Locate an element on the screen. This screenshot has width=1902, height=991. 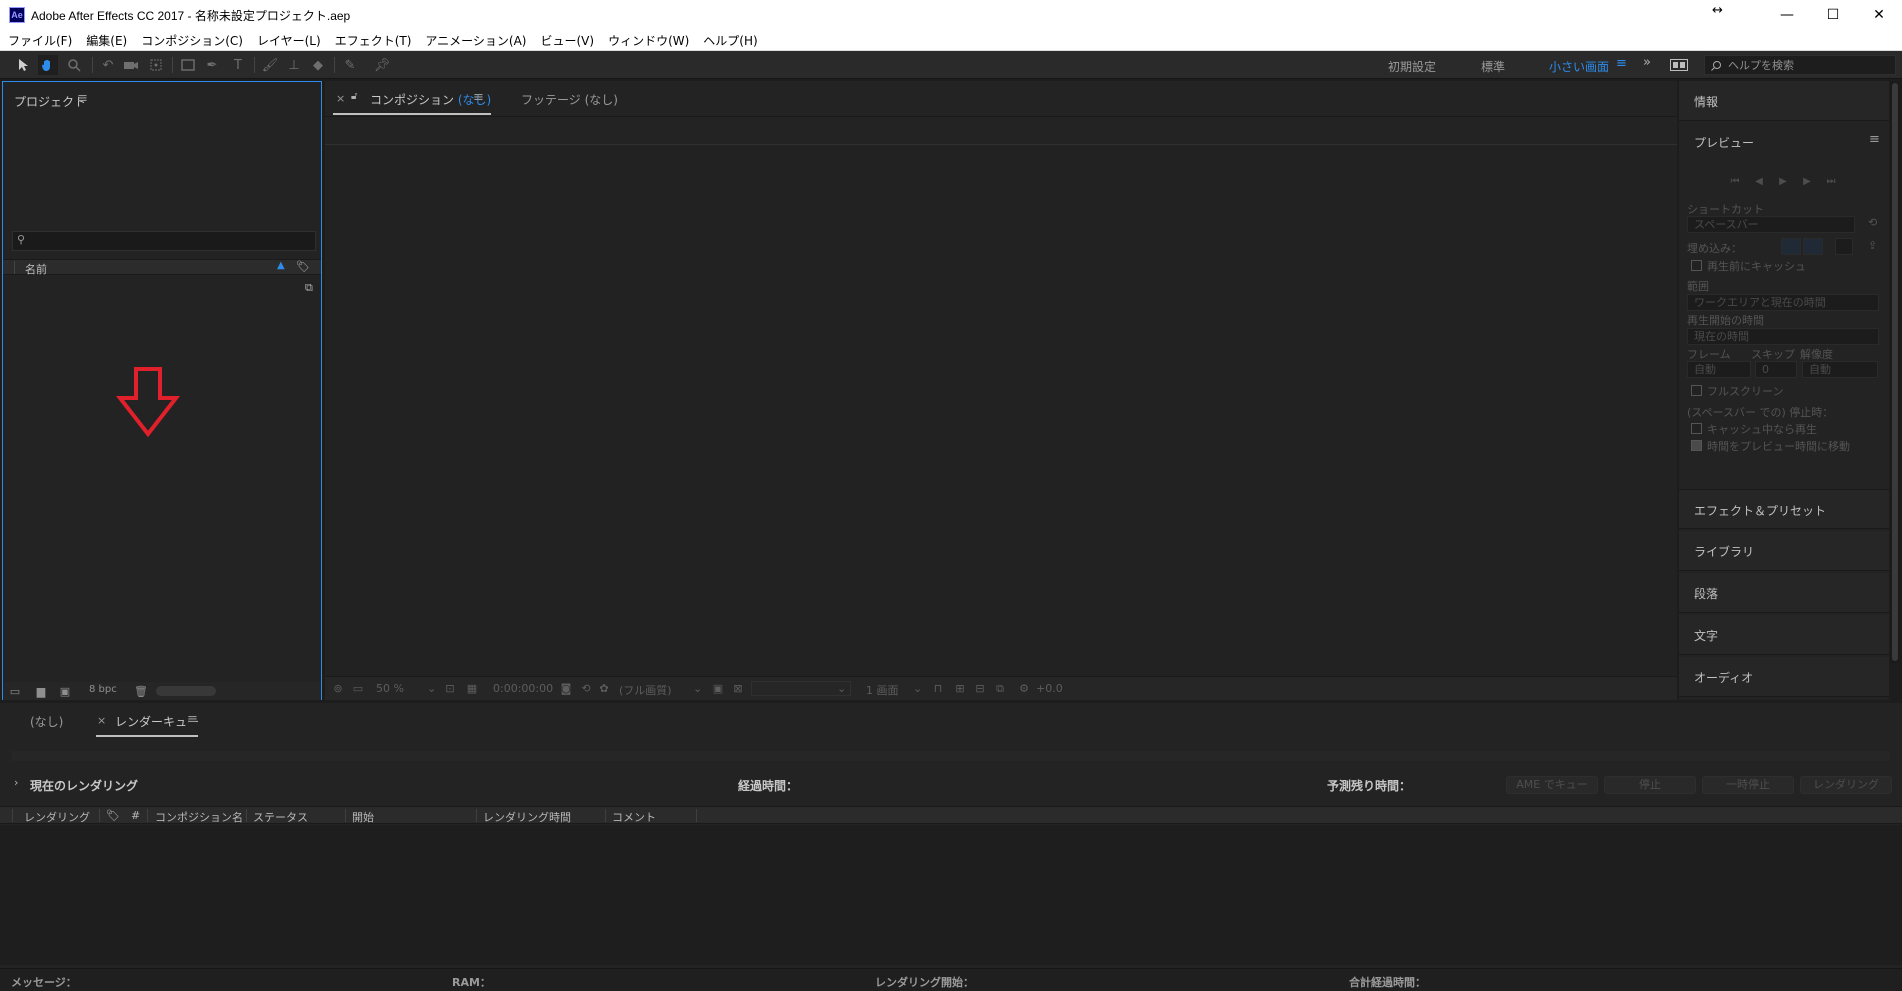
queue-in-ame-button: AME でキュー is located at coordinates (1552, 785).